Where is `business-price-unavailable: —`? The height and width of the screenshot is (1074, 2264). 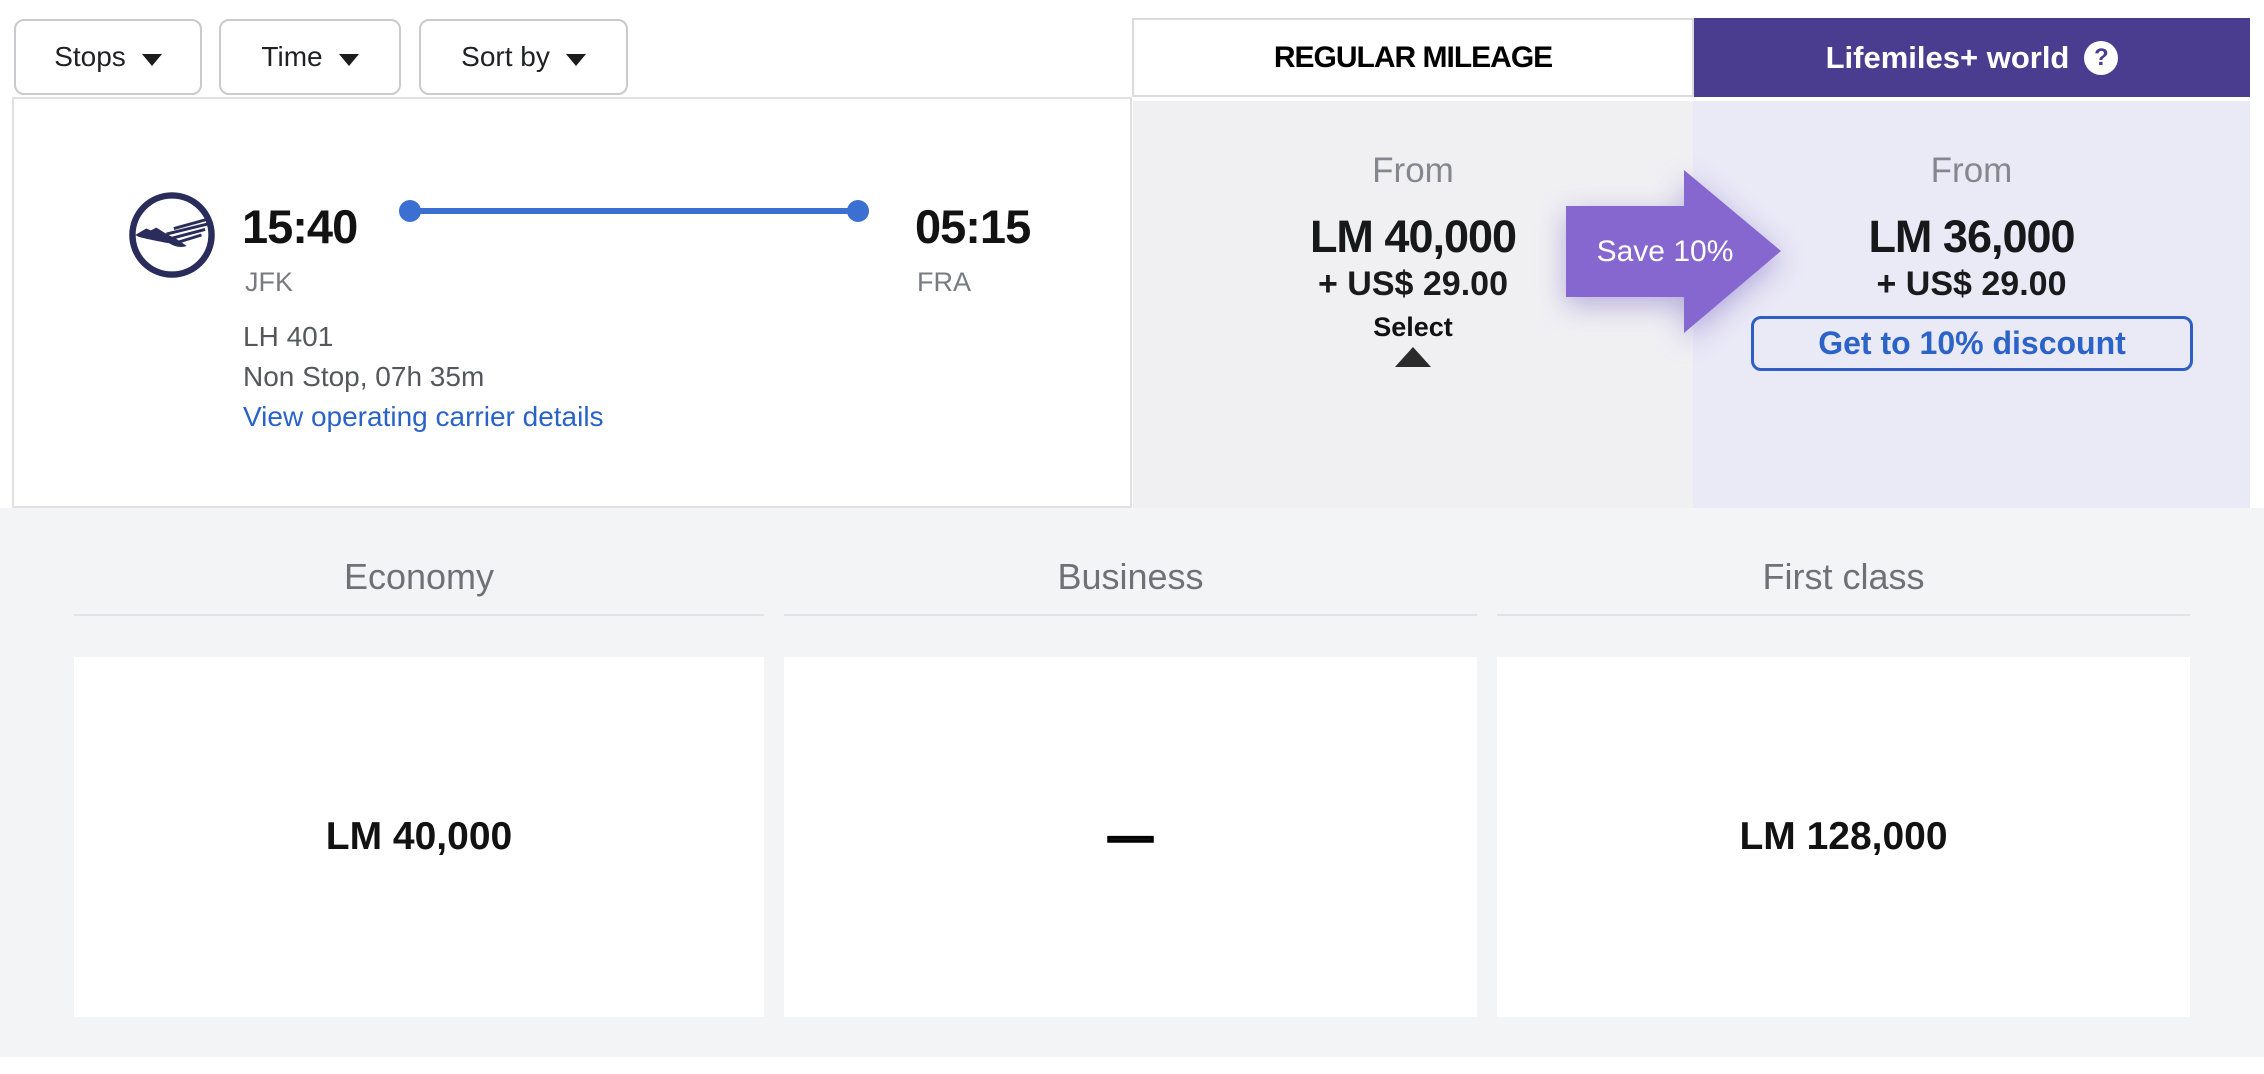
business-price-unavailable: — is located at coordinates (1130, 837).